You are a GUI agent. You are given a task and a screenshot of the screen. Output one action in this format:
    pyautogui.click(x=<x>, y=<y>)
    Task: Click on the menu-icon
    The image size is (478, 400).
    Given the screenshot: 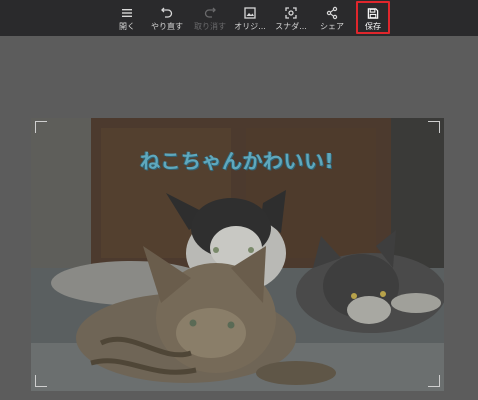 What is the action you would take?
    pyautogui.click(x=127, y=13)
    